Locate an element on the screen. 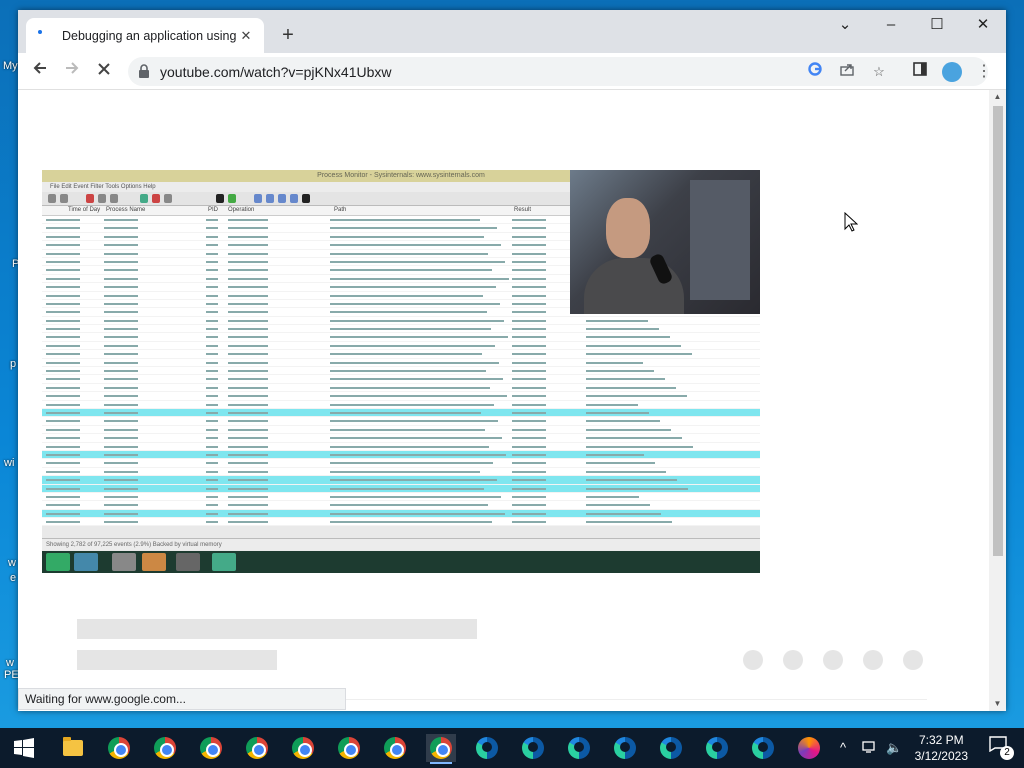 Image resolution: width=1024 pixels, height=768 pixels. tab-title: Debugging an application using is located at coordinates (149, 35).